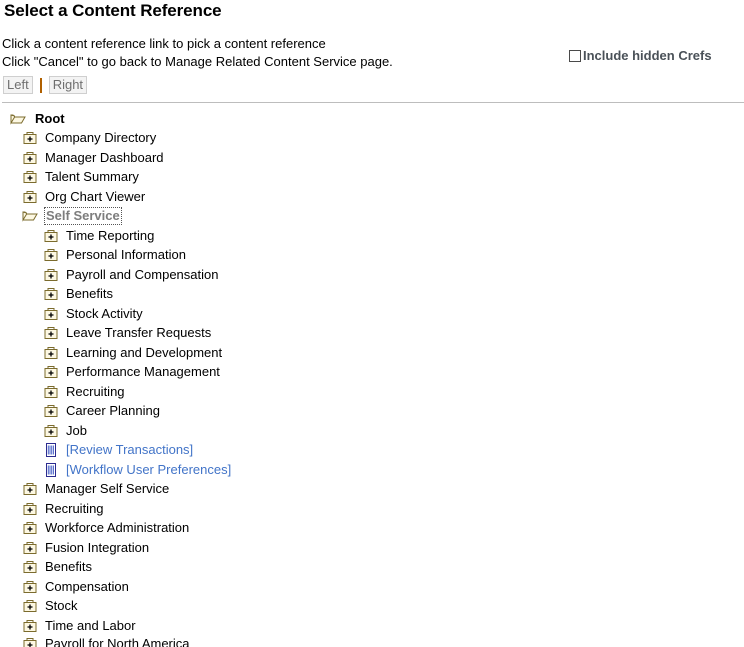  I want to click on tree-node-row: [Review Transactions], so click(372, 451).